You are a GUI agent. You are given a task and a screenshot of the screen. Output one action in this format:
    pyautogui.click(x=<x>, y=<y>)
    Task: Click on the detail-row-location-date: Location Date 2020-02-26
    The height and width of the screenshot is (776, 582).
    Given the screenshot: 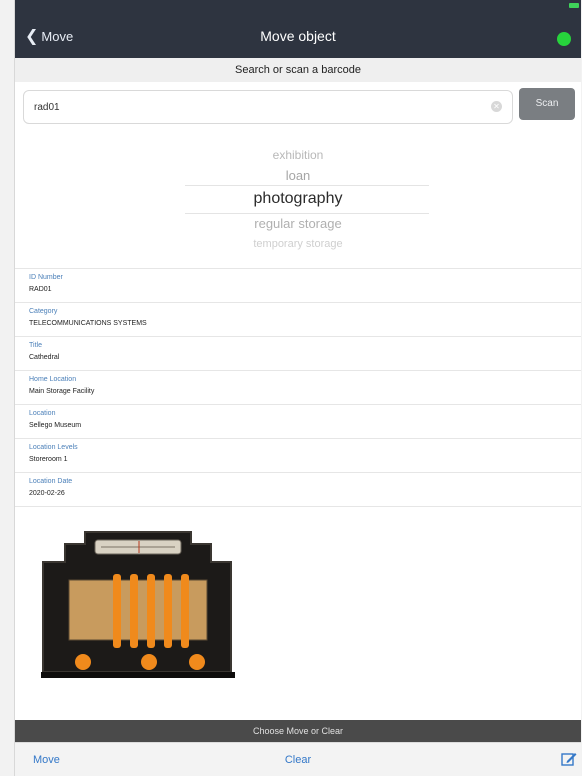 What is the action you would take?
    pyautogui.click(x=298, y=489)
    